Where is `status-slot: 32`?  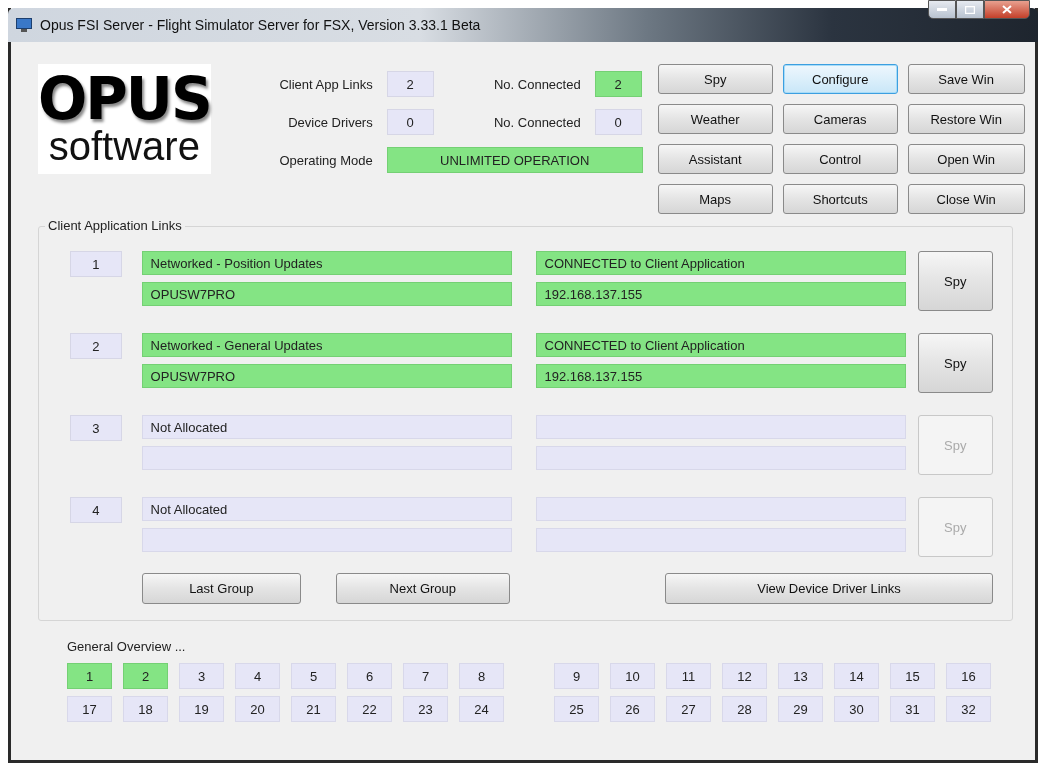 status-slot: 32 is located at coordinates (968, 709).